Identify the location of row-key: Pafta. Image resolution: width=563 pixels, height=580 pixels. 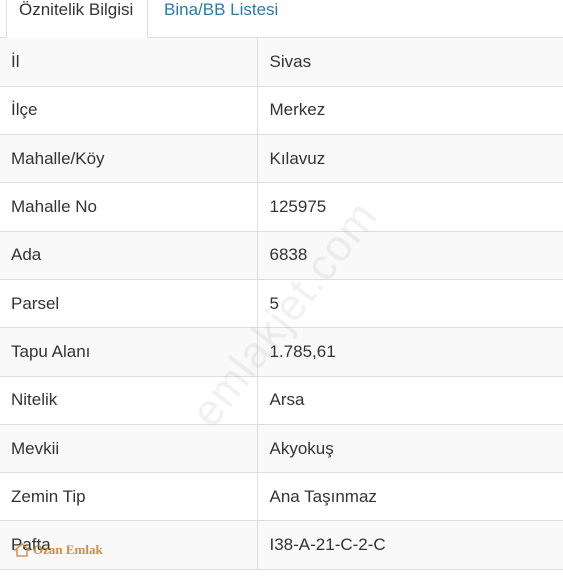
(129, 545).